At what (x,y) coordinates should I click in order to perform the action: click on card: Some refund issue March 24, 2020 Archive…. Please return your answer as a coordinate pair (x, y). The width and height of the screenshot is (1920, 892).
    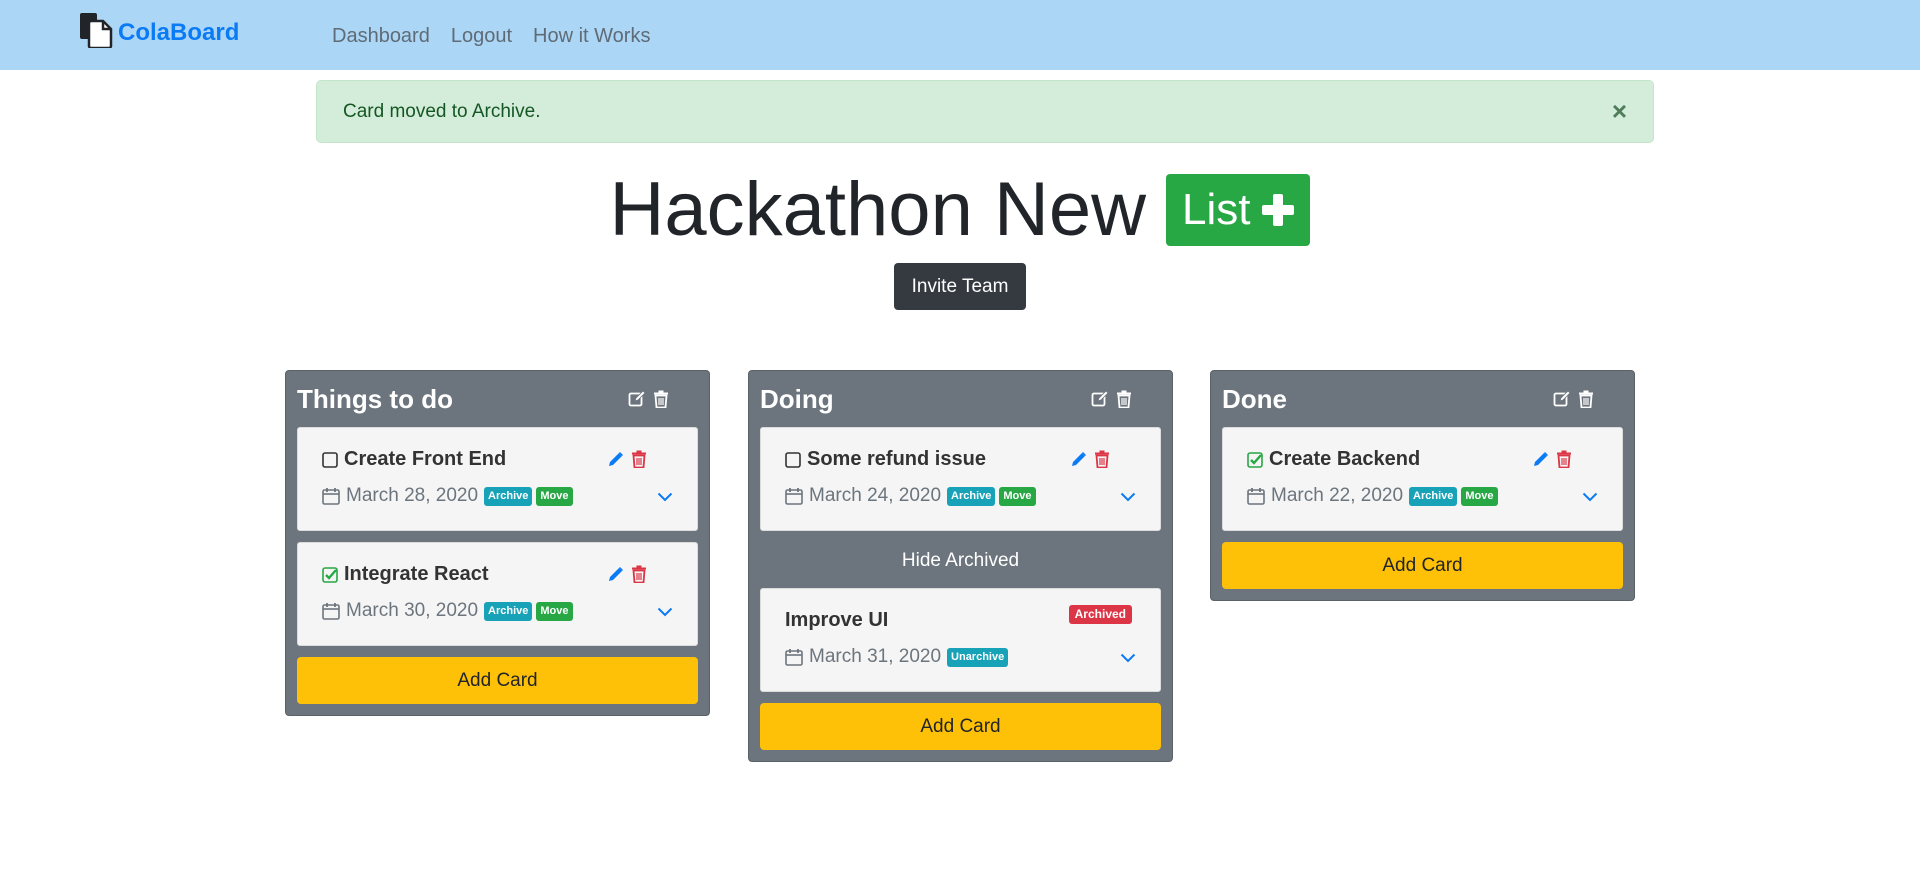
    Looking at the image, I should click on (960, 479).